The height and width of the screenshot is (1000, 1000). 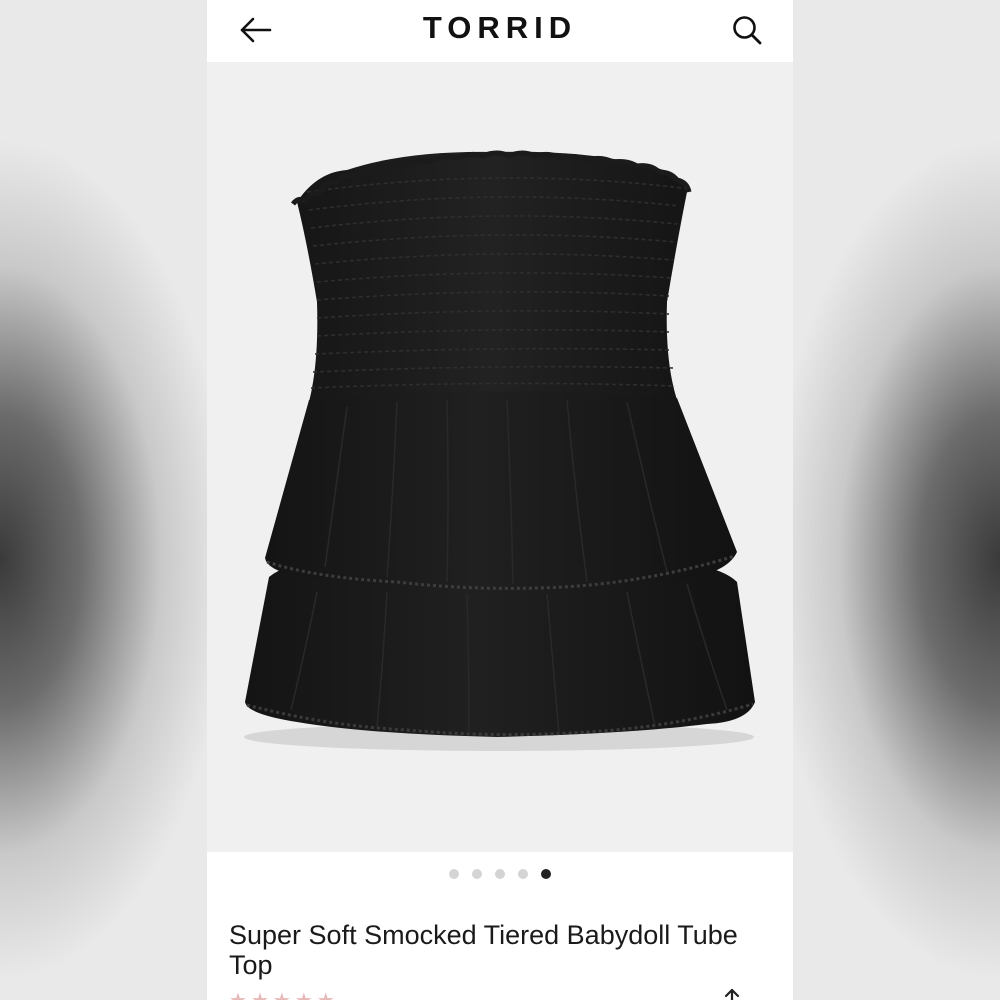 I want to click on gallery-dot-5-active, so click(x=546, y=874).